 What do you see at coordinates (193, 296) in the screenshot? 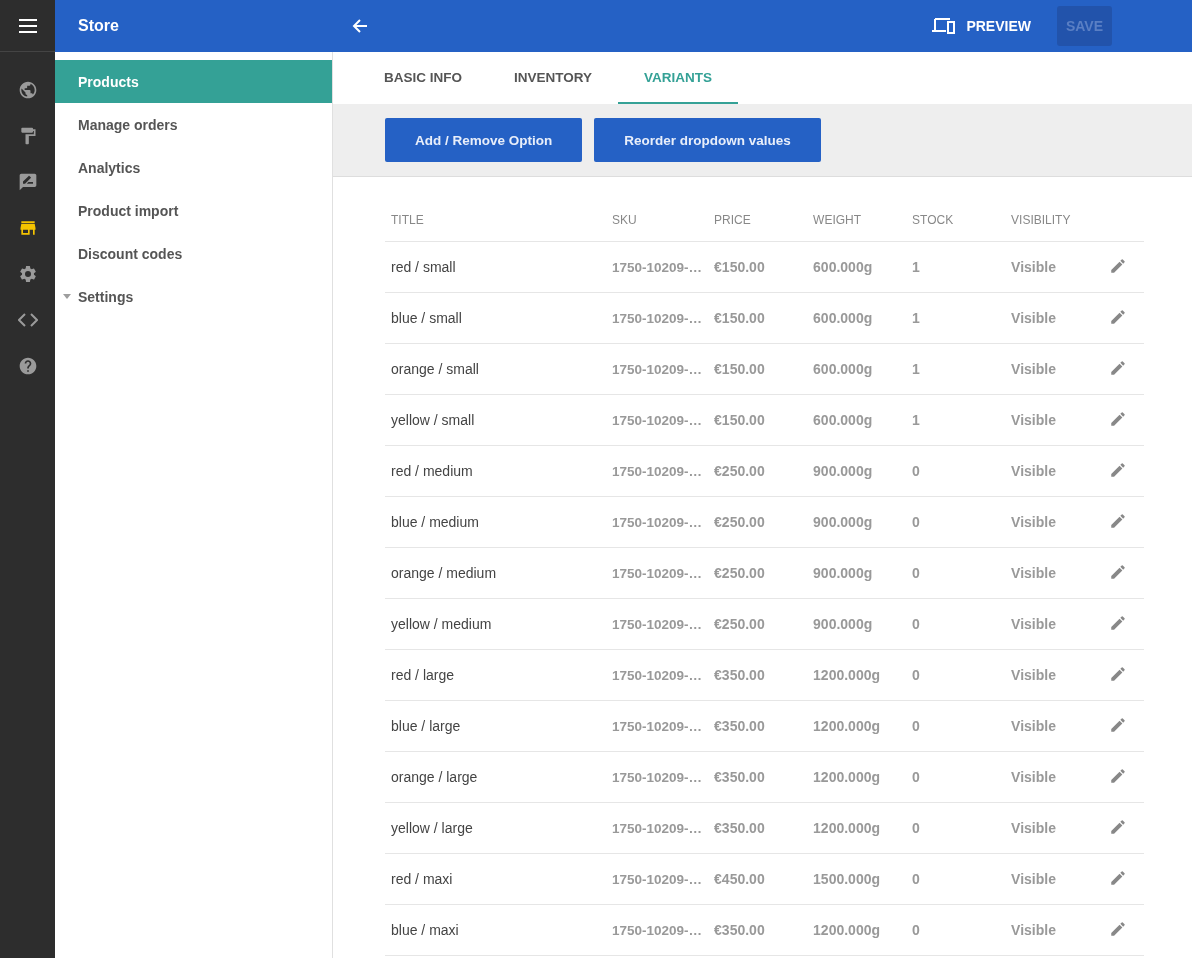
I see `sidebar-item: Settings` at bounding box center [193, 296].